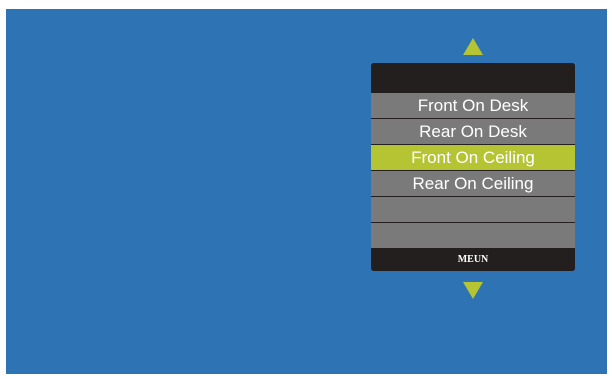 This screenshot has width=612, height=379. Describe the element at coordinates (473, 46) in the screenshot. I see `triangle-up-icon` at that location.